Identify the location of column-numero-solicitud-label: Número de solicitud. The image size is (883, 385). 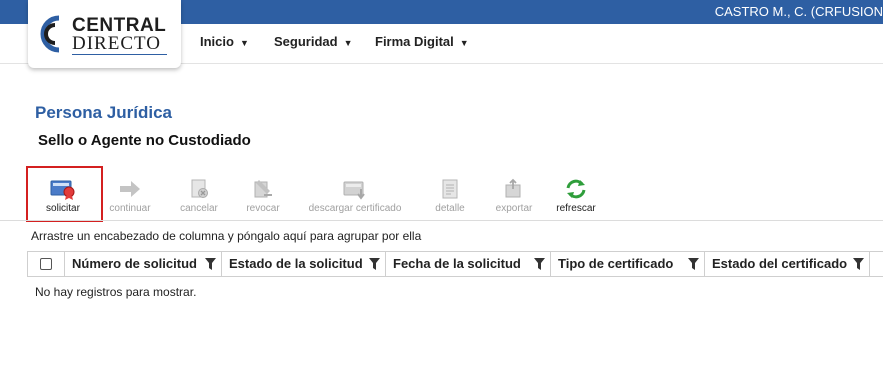
(134, 263).